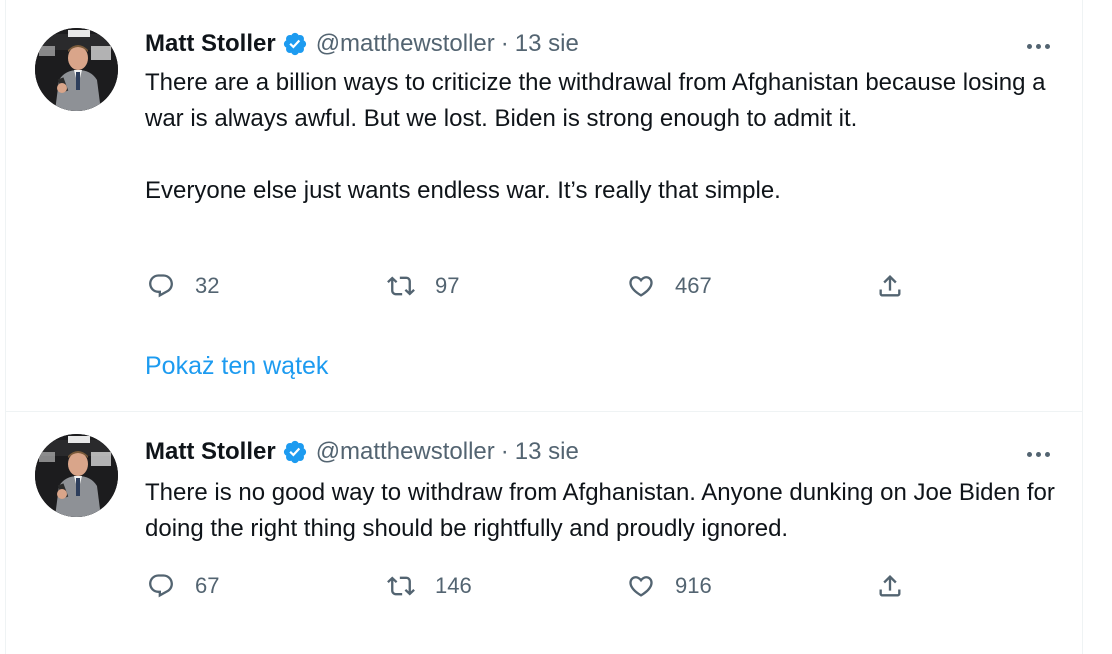 The image size is (1112, 654). What do you see at coordinates (453, 585) in the screenshot?
I see `retweet-count: 146` at bounding box center [453, 585].